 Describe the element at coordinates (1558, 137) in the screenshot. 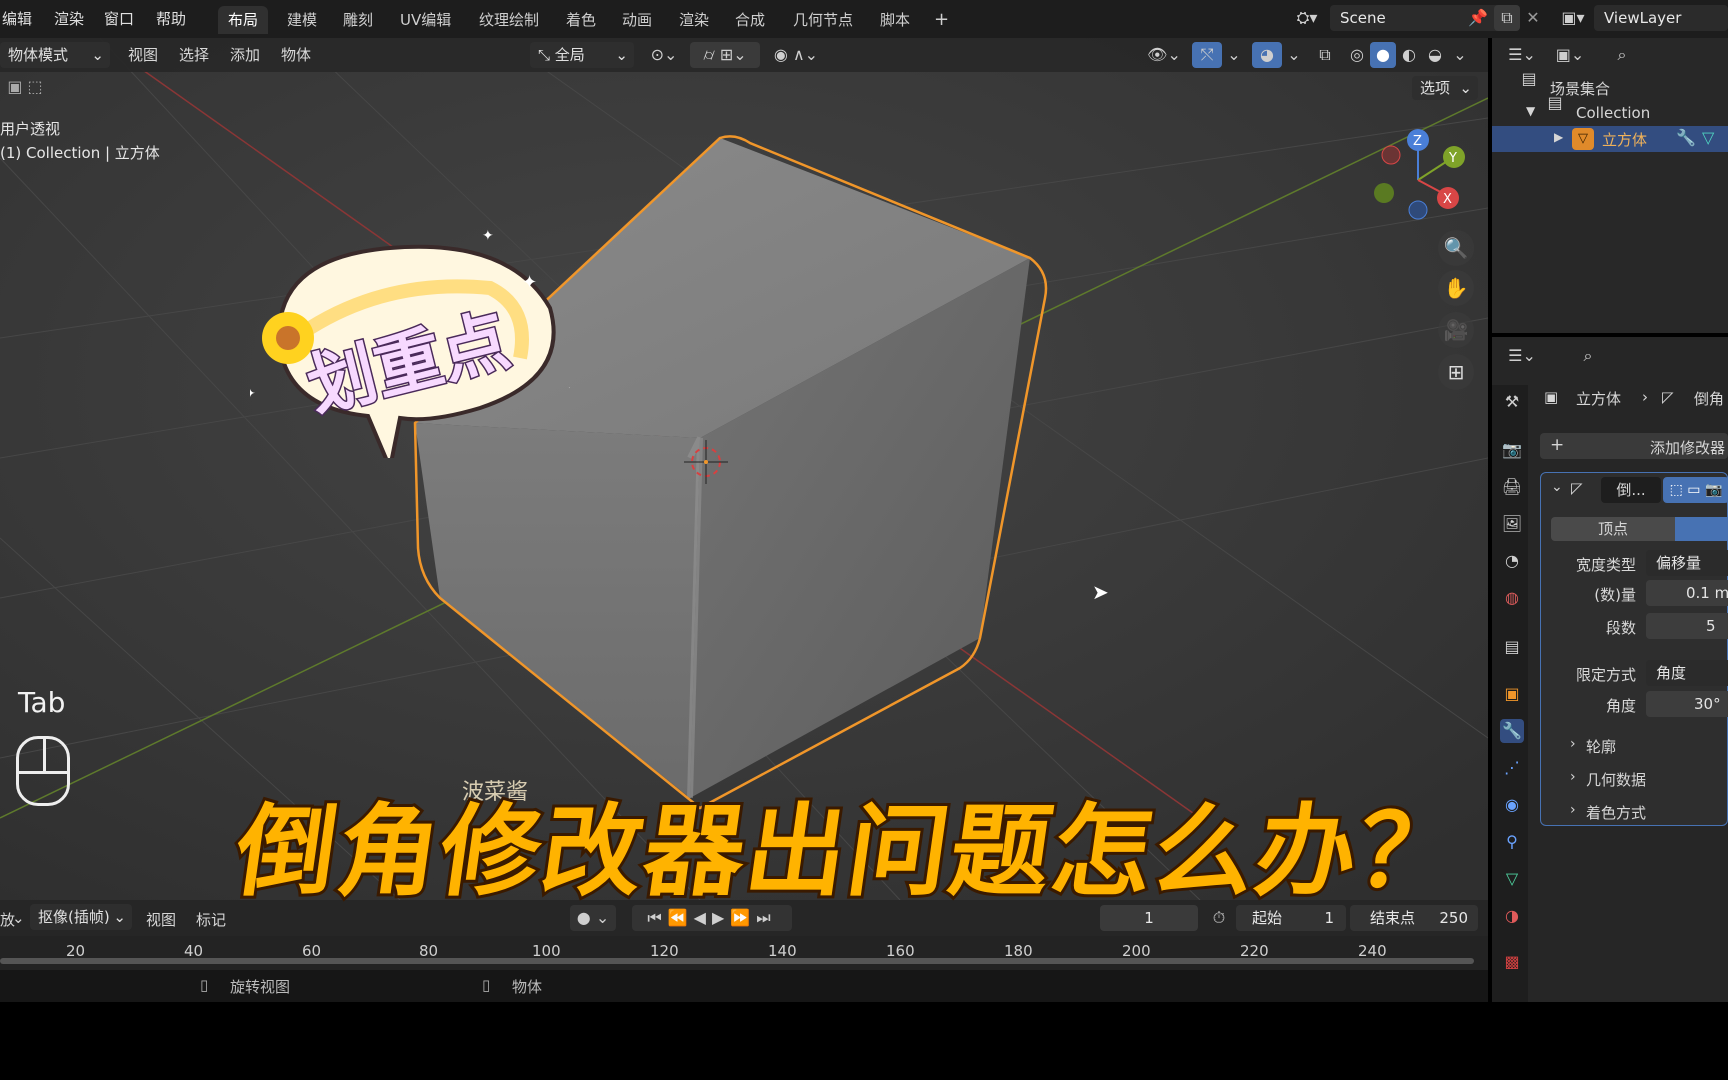

I see `object-expand-icon: ▶` at that location.